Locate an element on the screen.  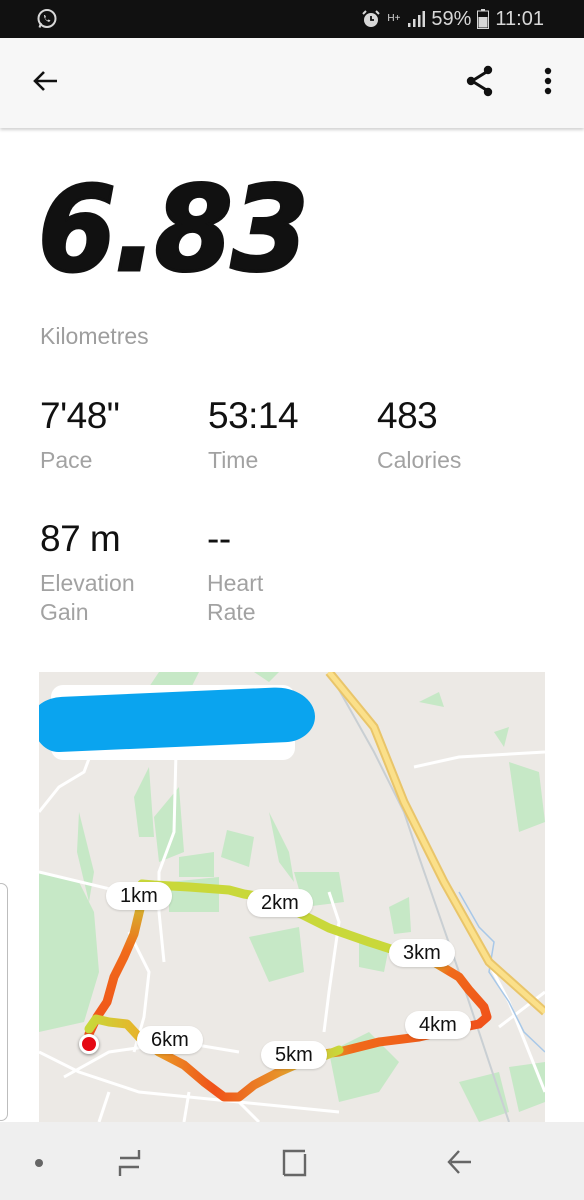
stat-label: Time is located at coordinates (233, 460).